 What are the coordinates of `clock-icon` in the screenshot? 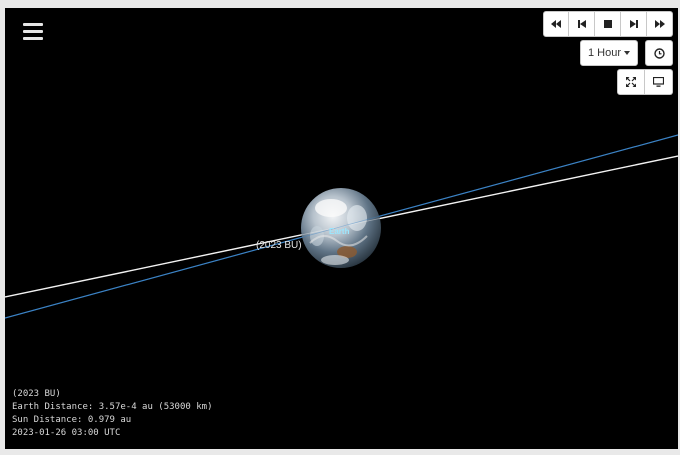 It's located at (659, 53).